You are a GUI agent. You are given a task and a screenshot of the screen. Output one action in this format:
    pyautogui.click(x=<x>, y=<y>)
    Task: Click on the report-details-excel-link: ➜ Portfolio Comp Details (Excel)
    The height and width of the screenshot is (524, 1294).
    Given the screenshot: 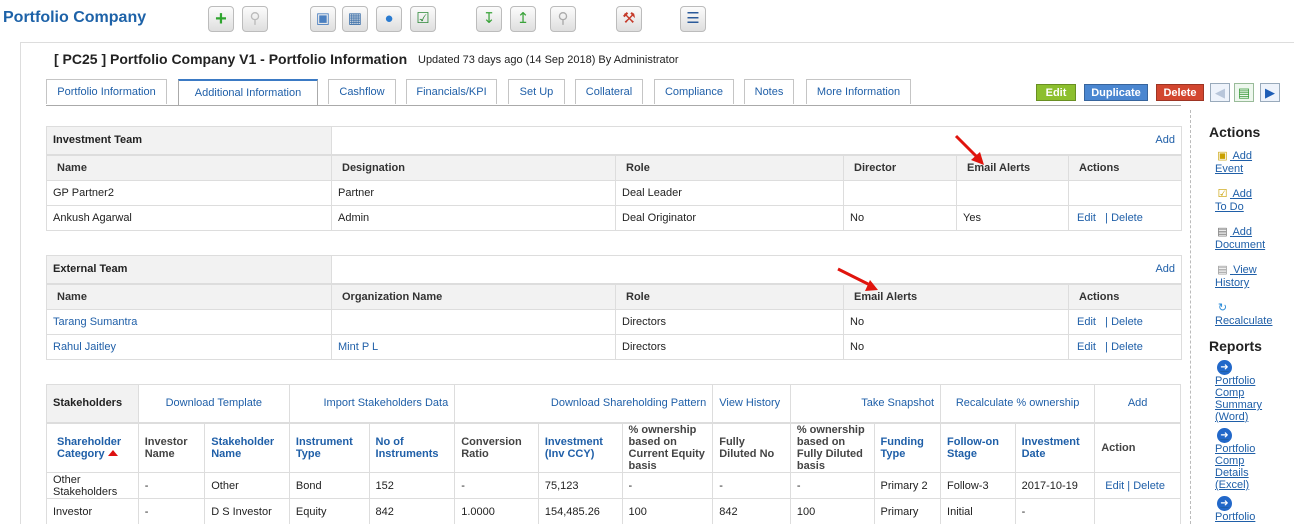 What is the action you would take?
    pyautogui.click(x=1241, y=459)
    